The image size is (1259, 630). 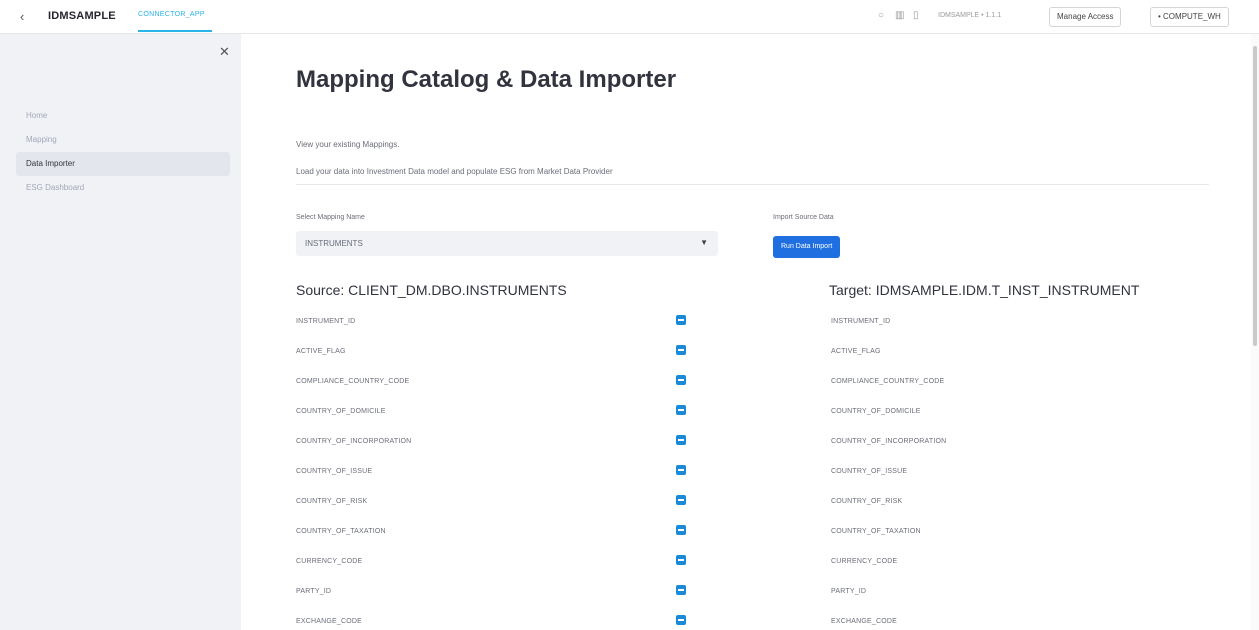 I want to click on mapping-select-value: INSTRUMENTS, so click(x=334, y=243).